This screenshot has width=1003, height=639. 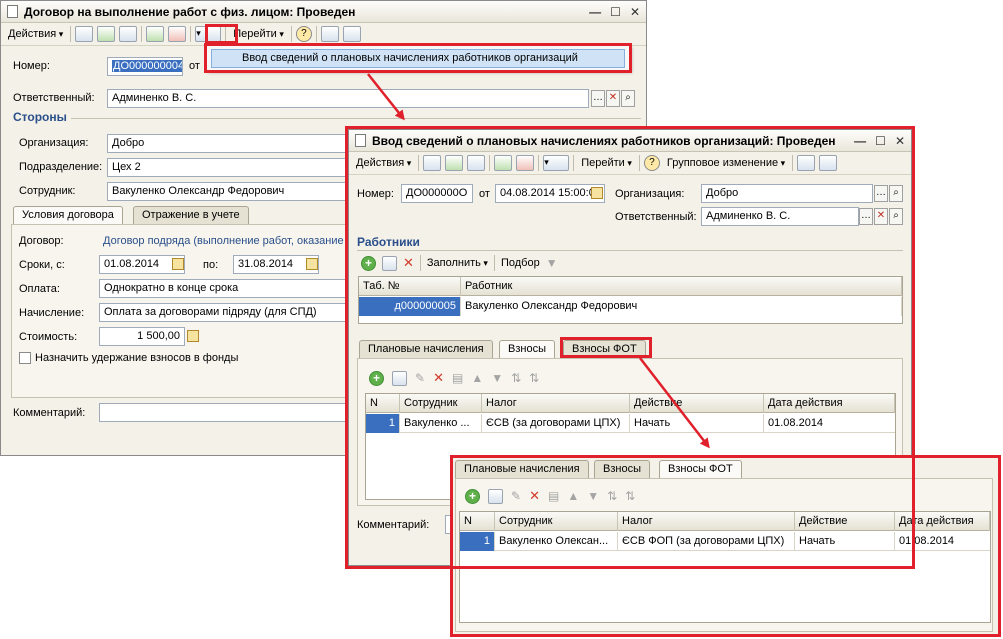 I want to click on accrual-field: Оплата за договорами підряду (для СПД), so click(x=225, y=312).